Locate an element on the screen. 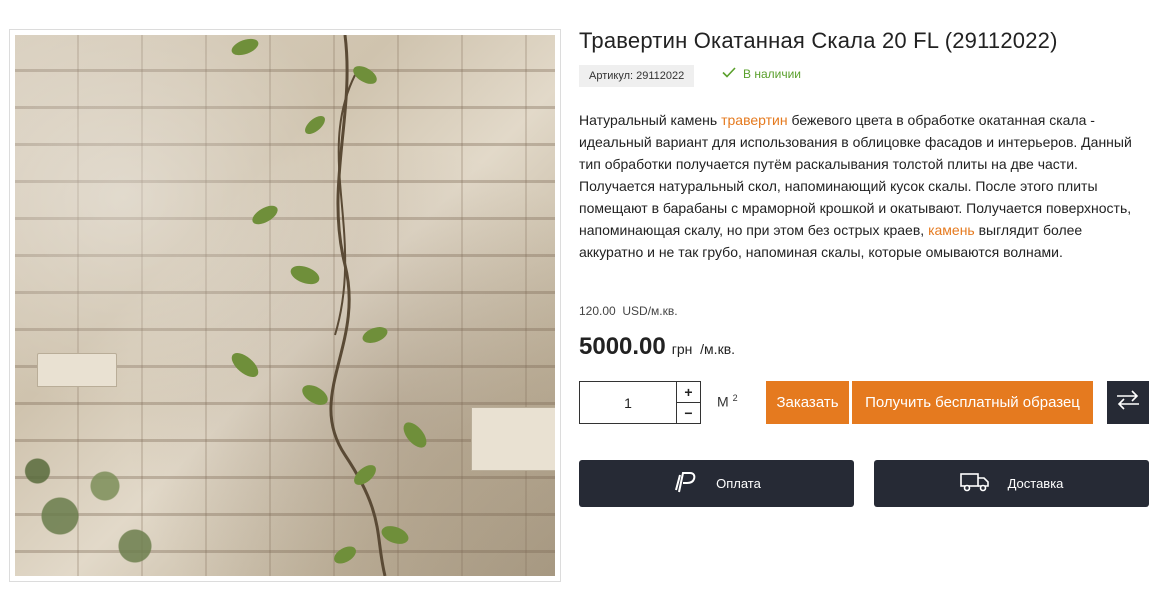  stone-link: камень is located at coordinates (951, 230).